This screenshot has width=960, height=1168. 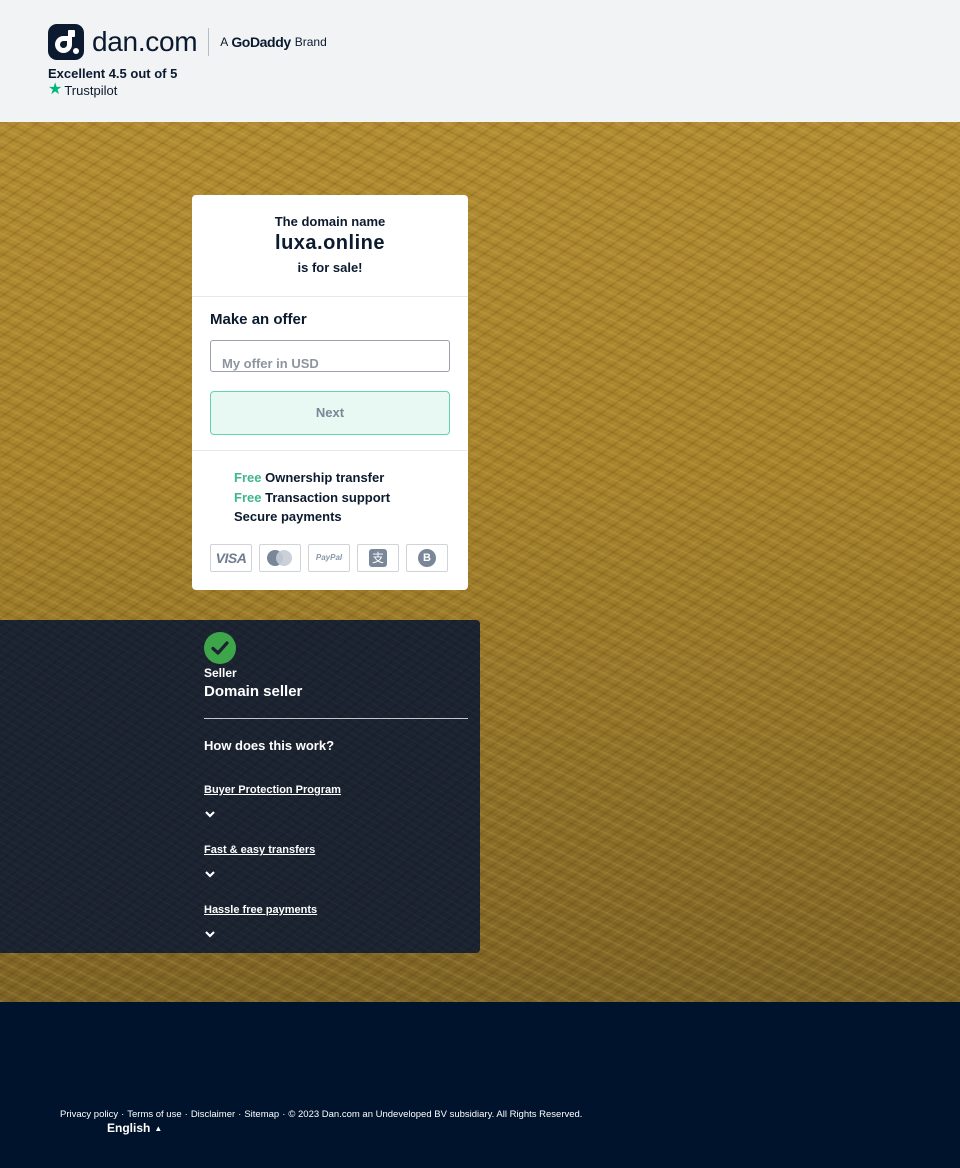 What do you see at coordinates (220, 648) in the screenshot?
I see `check-circle-icon` at bounding box center [220, 648].